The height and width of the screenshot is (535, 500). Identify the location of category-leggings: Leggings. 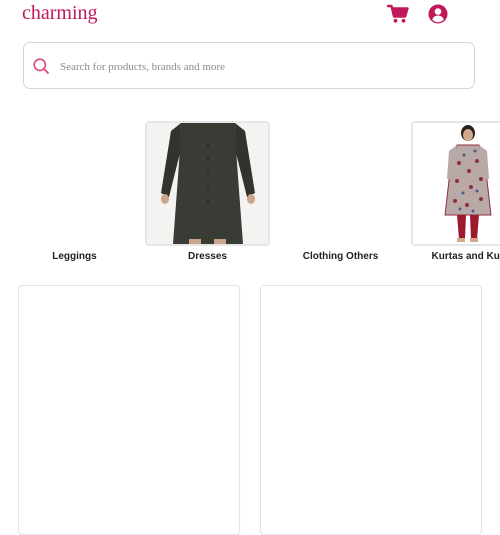
(74, 196).